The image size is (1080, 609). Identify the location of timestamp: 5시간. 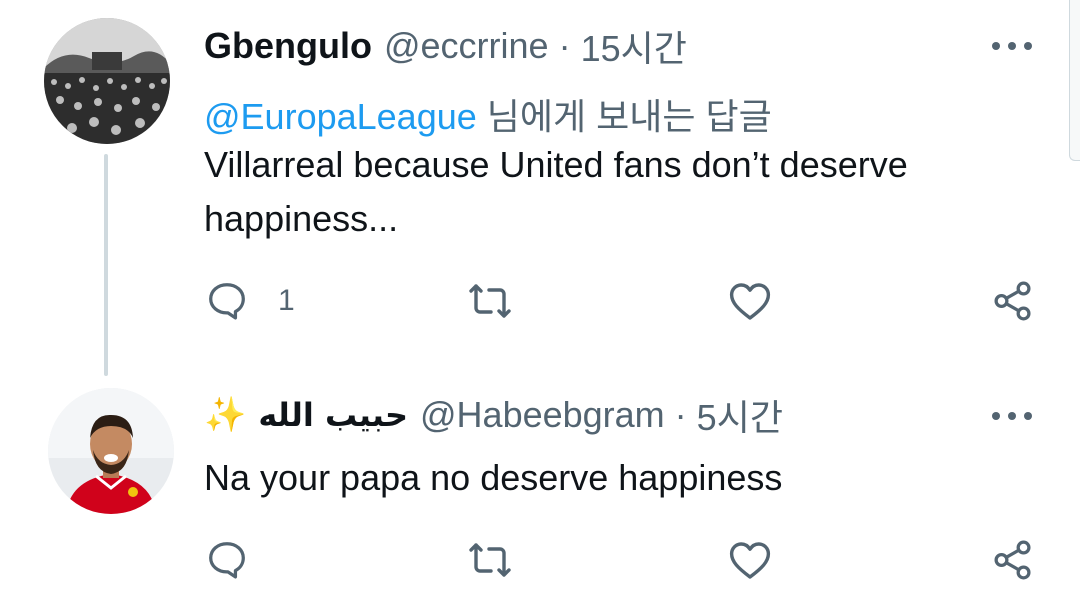
(740, 415).